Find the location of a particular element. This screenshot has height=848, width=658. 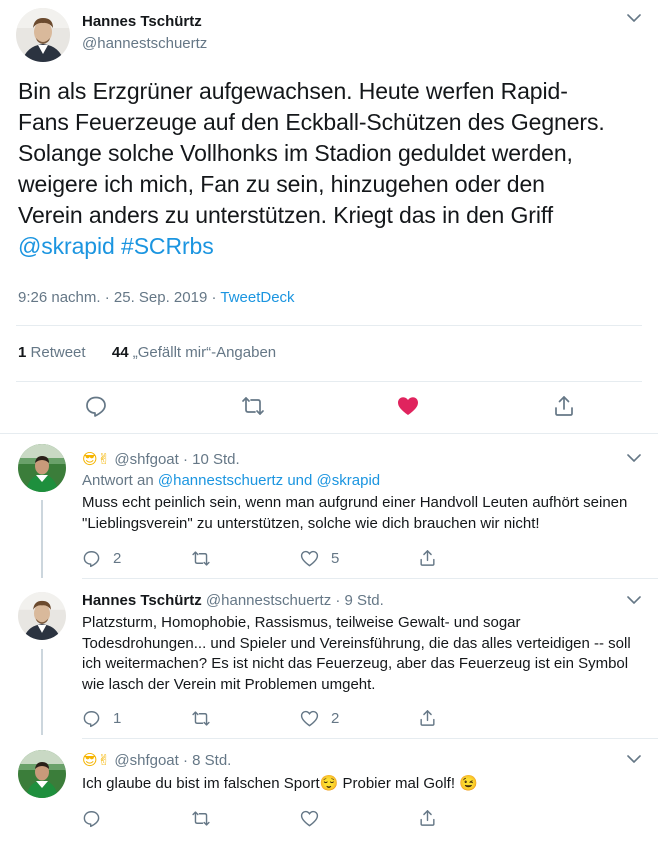

reply-author-handle: @hannestschuertz is located at coordinates (268, 600).